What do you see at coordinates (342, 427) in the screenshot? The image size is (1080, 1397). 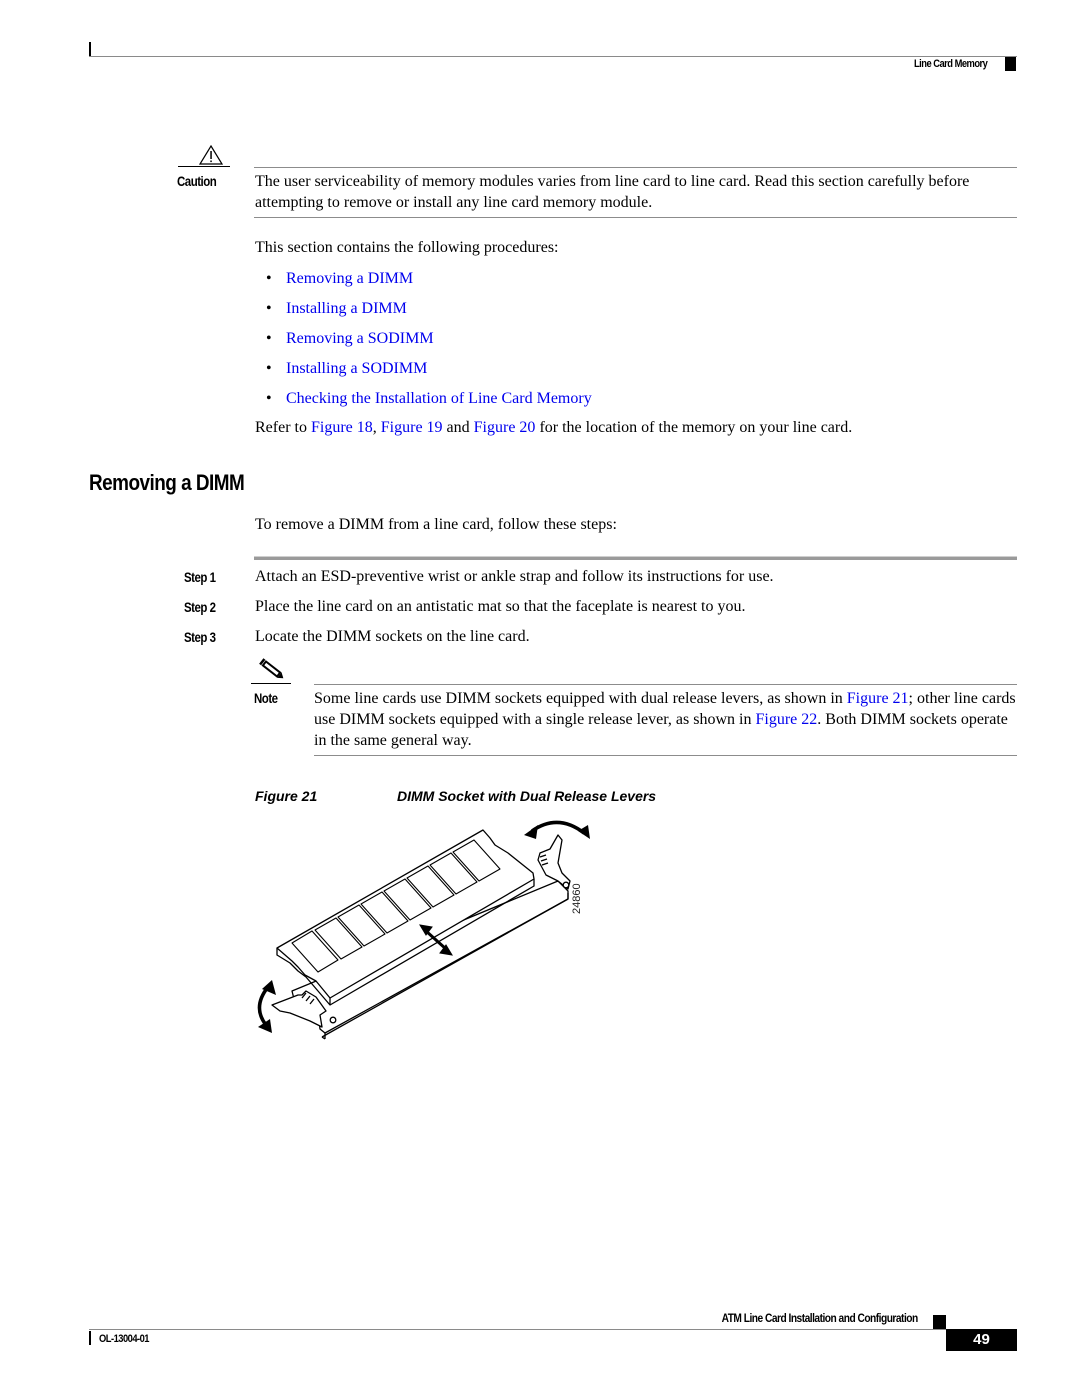 I see `link-figure-18: Figure 18` at bounding box center [342, 427].